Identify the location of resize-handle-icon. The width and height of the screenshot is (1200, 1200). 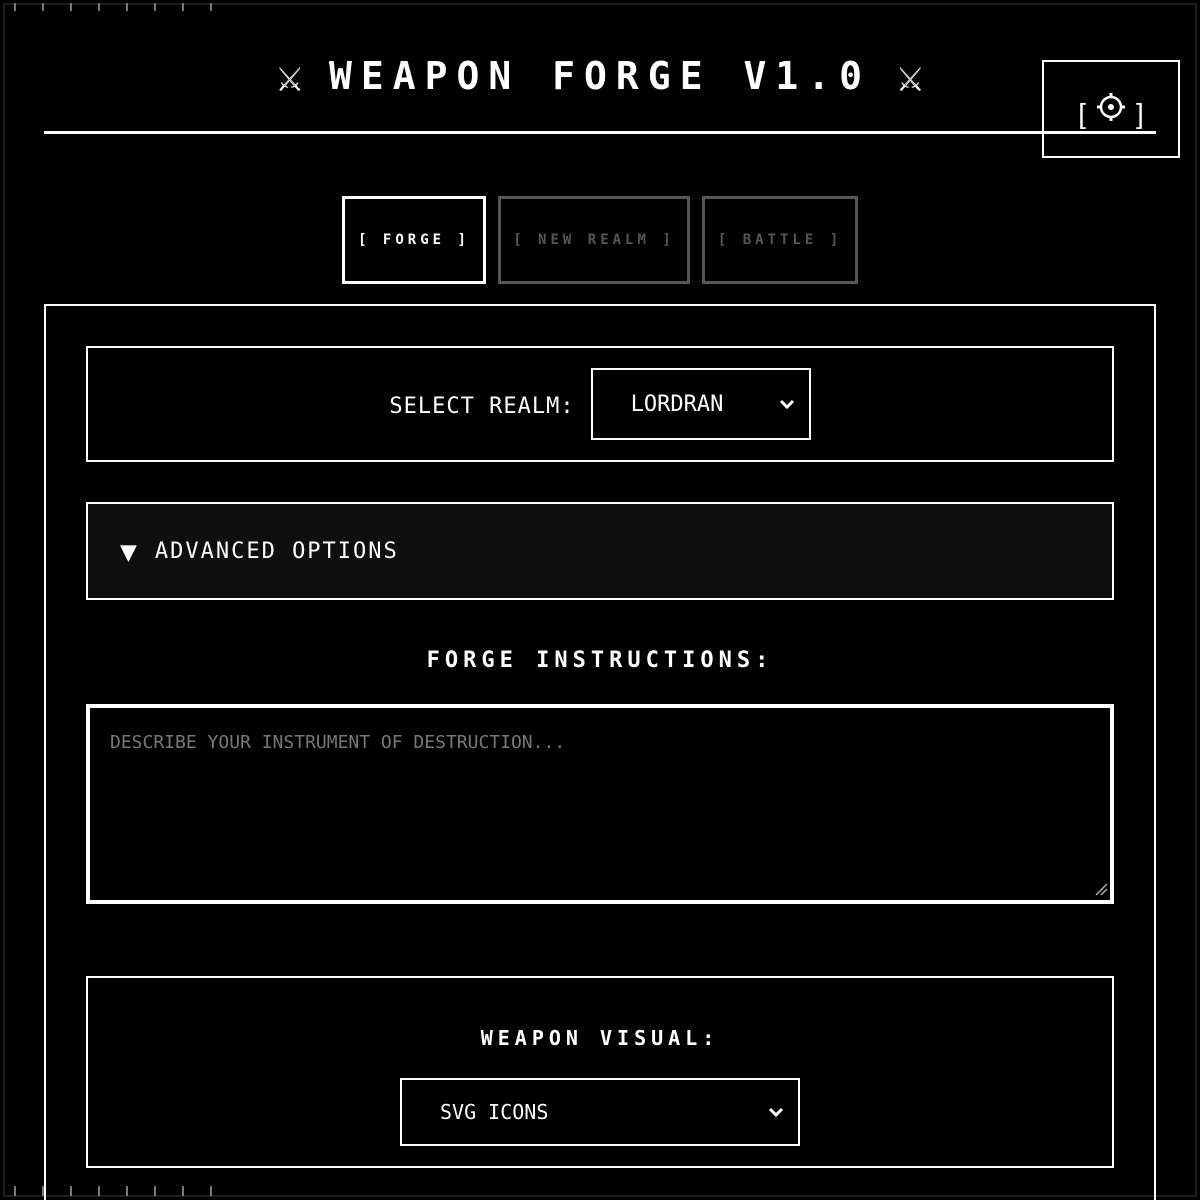
(1101, 889).